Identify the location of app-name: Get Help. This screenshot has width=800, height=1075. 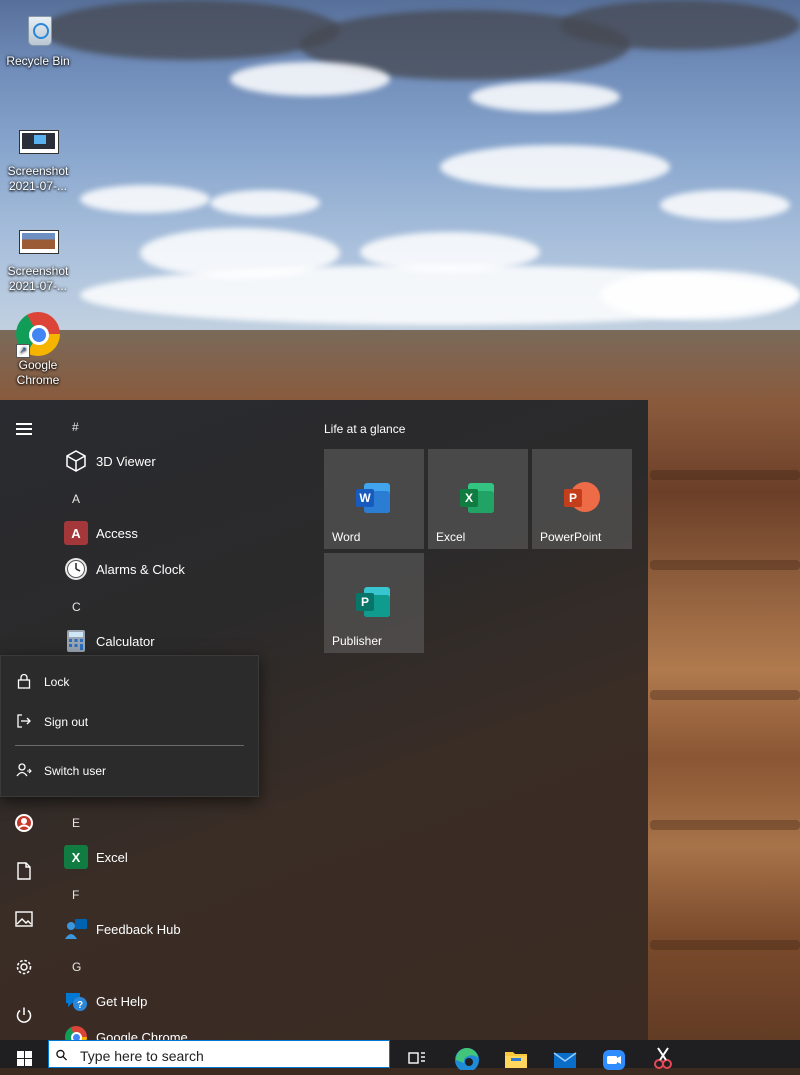
(122, 1001).